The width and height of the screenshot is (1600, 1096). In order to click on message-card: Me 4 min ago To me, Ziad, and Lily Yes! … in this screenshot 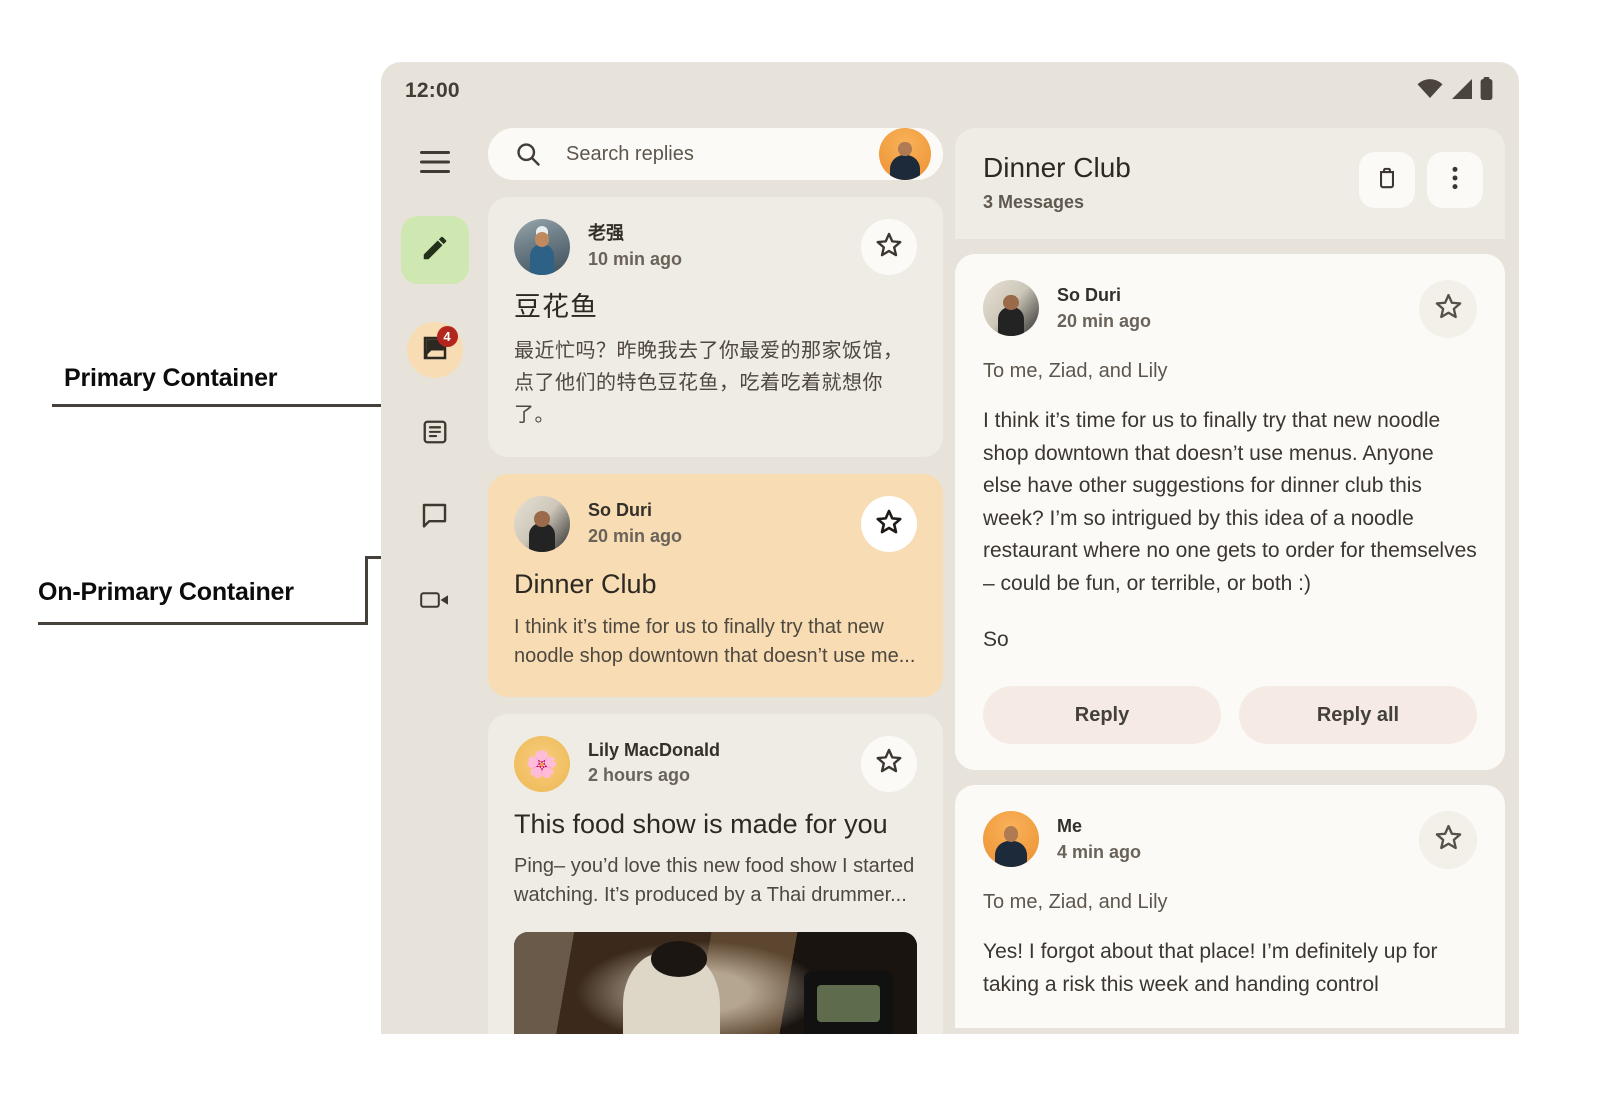, I will do `click(1230, 906)`.